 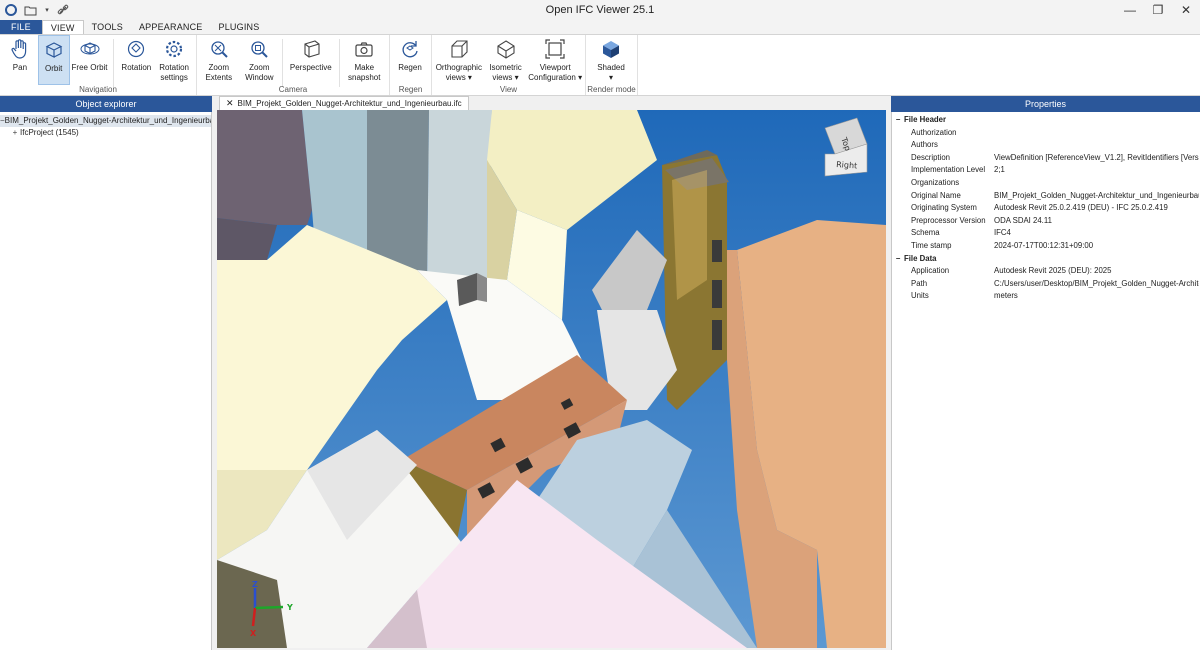 I want to click on property-row: Preprocessor Version ODA SDAI 24.11, so click(x=1046, y=221).